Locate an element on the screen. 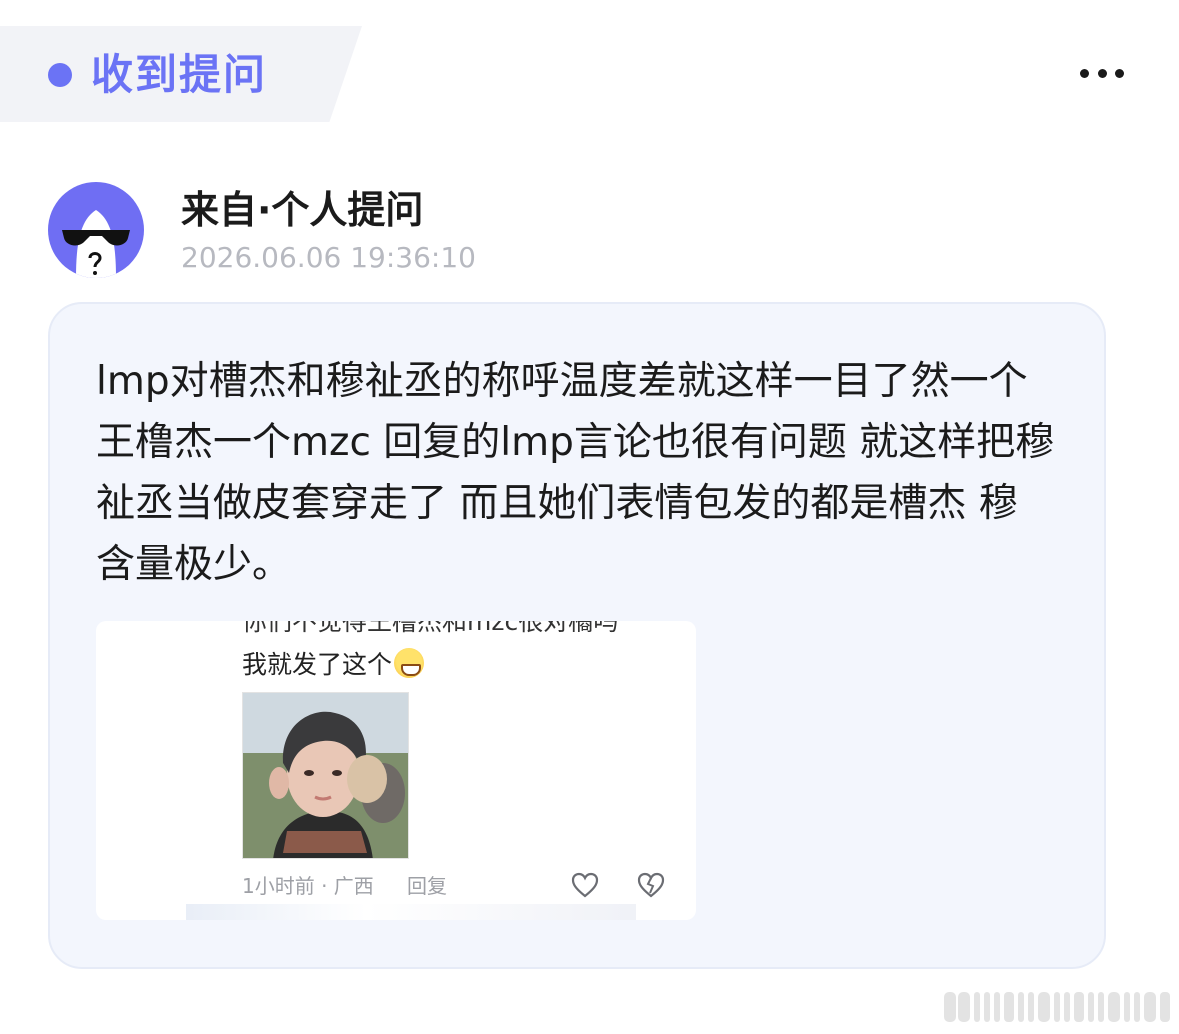 The image size is (1179, 1034). more-horizontal-icon is located at coordinates (1102, 73).